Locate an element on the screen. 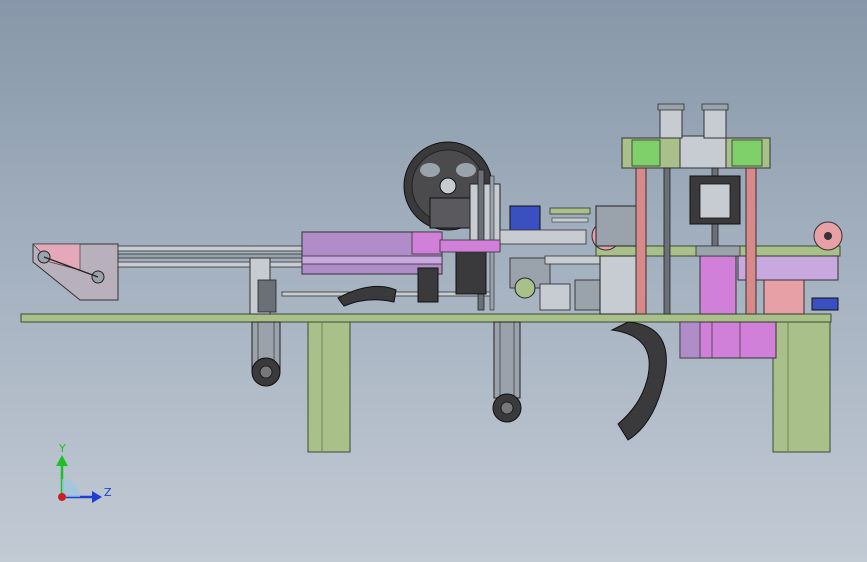 The height and width of the screenshot is (562, 867). coordinate-triad is located at coordinates (79, 479).